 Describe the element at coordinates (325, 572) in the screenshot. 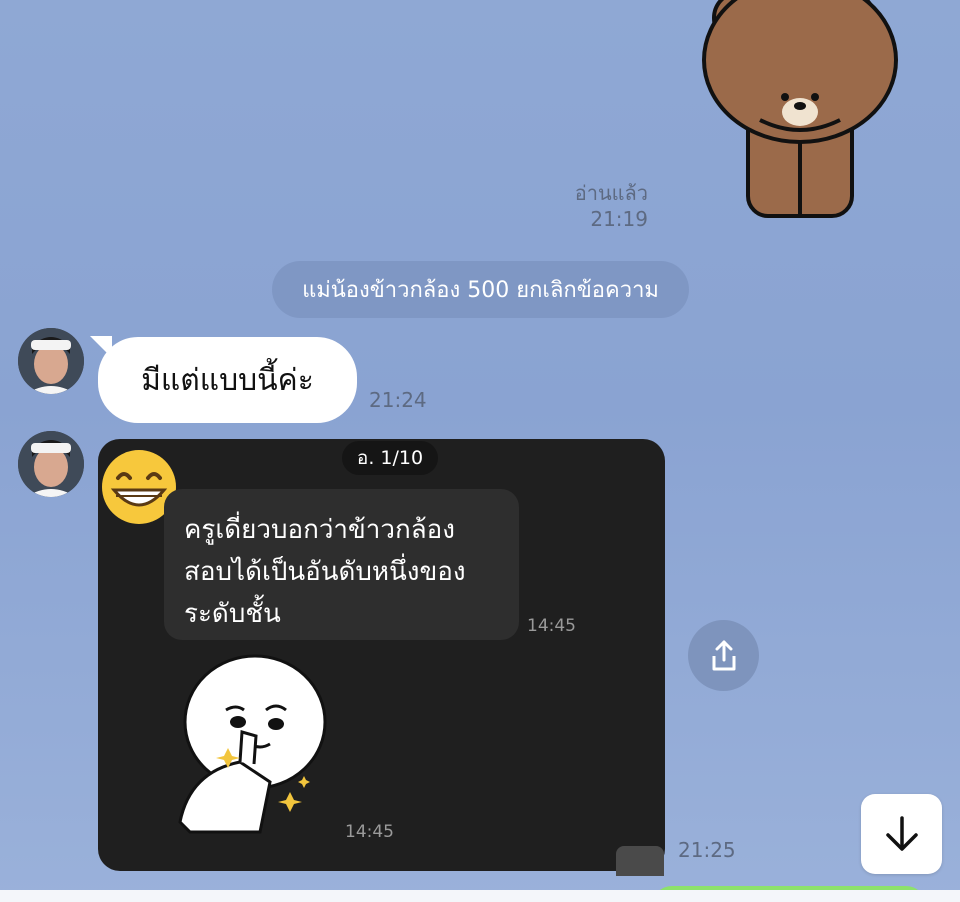

I see `inner-message-line: สอบได้เป็นอันดับหนึ่งของ` at that location.